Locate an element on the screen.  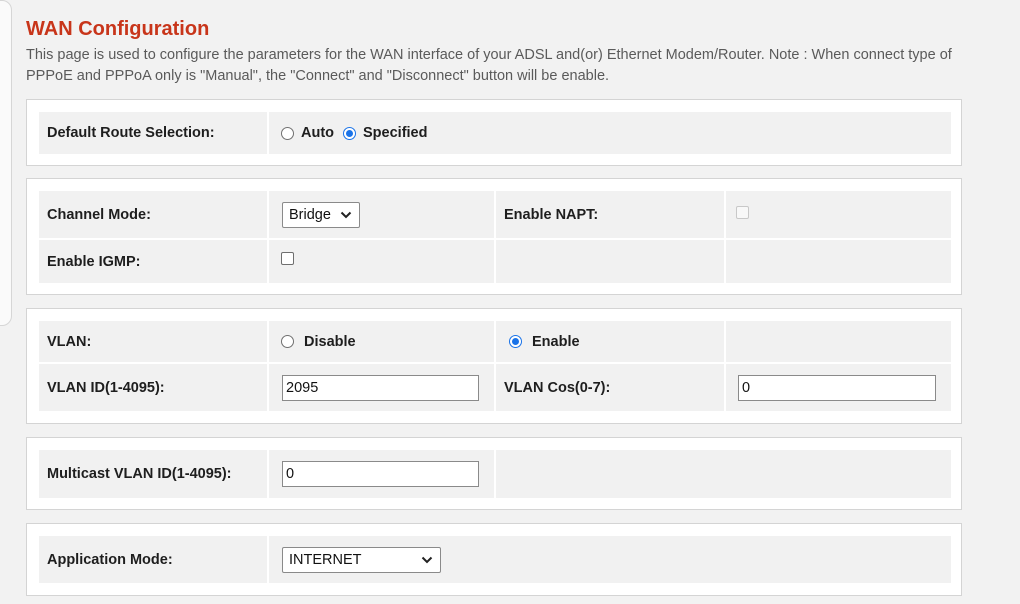
default-route-label: Default Route Selection: is located at coordinates (153, 133).